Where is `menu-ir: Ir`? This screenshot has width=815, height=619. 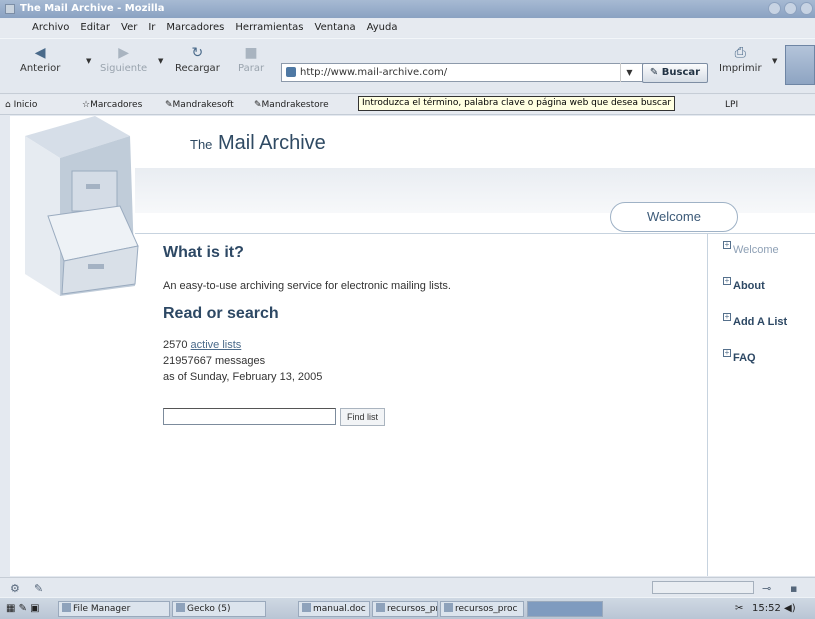 menu-ir: Ir is located at coordinates (151, 28).